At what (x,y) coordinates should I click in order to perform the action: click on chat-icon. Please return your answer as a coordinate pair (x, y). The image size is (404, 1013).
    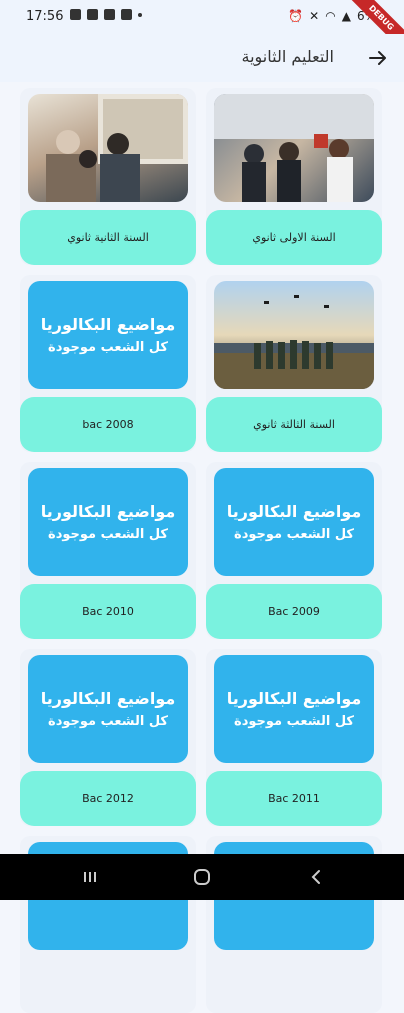
    Looking at the image, I should click on (109, 14).